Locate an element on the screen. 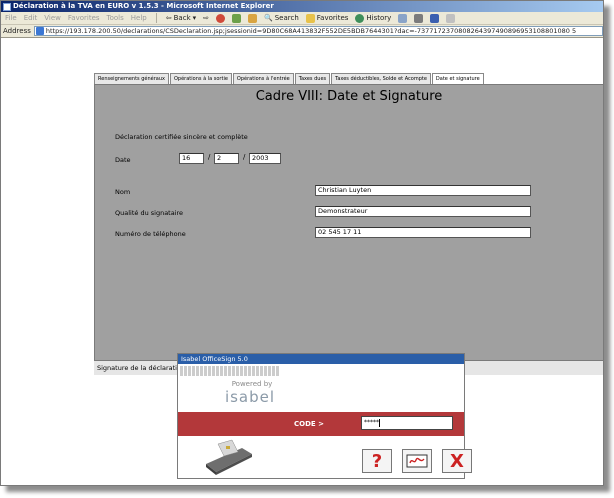  date-year-field: 2003 is located at coordinates (265, 158).